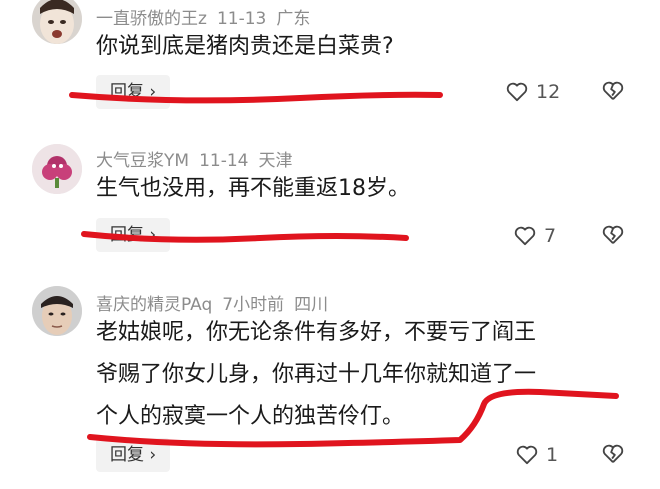  Describe the element at coordinates (250, 416) in the screenshot. I see `comment-text-line: 个人的寂寞一个人的独苦伶仃。` at that location.